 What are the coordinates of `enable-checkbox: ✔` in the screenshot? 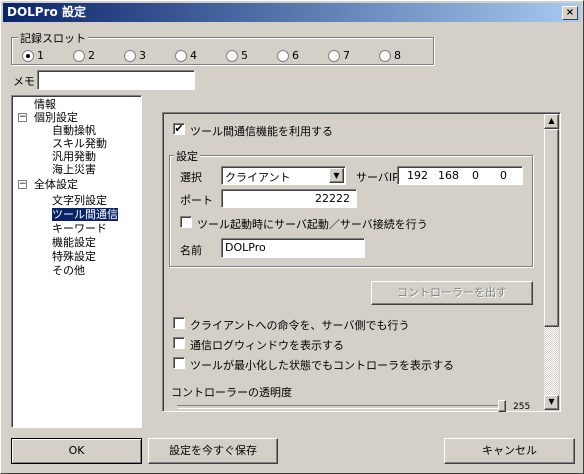 It's located at (179, 129).